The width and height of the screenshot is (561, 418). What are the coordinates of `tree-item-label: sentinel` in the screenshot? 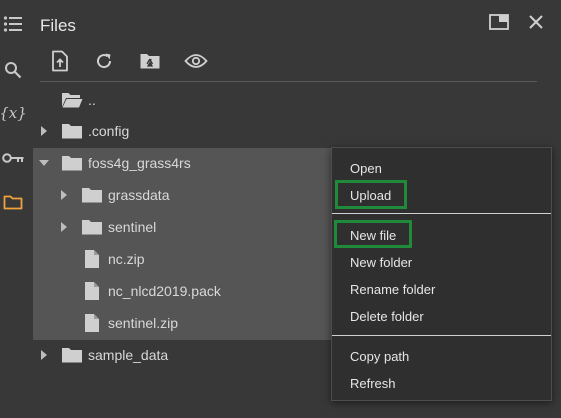 It's located at (132, 227).